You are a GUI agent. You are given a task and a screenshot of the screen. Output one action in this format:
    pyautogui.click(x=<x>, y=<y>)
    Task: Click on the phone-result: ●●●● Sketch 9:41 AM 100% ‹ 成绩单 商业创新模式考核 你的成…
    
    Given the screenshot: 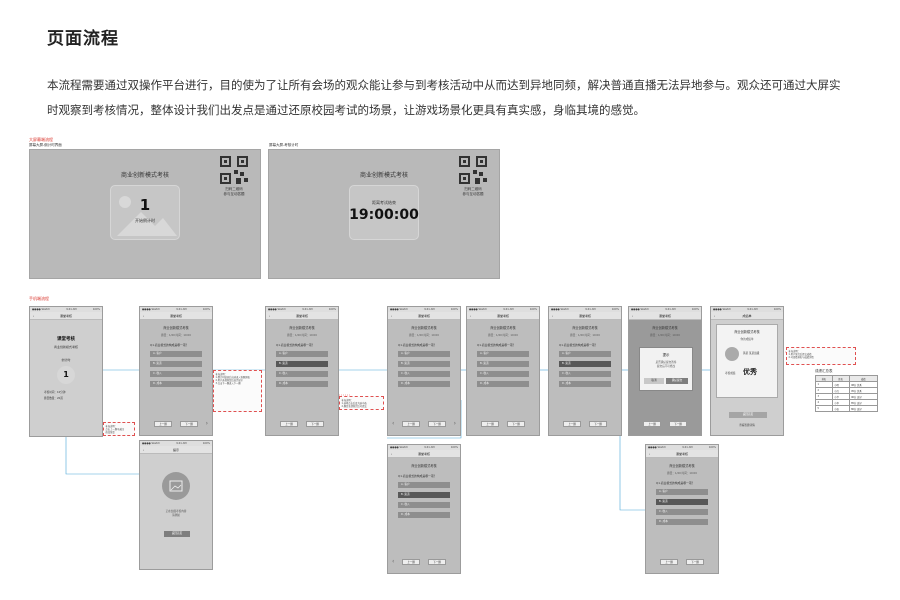 What is the action you would take?
    pyautogui.click(x=747, y=371)
    